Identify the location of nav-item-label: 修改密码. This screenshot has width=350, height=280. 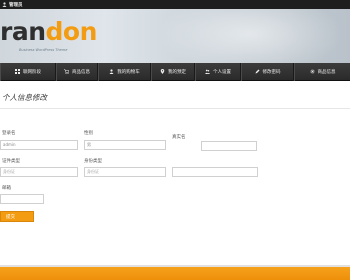
(271, 72).